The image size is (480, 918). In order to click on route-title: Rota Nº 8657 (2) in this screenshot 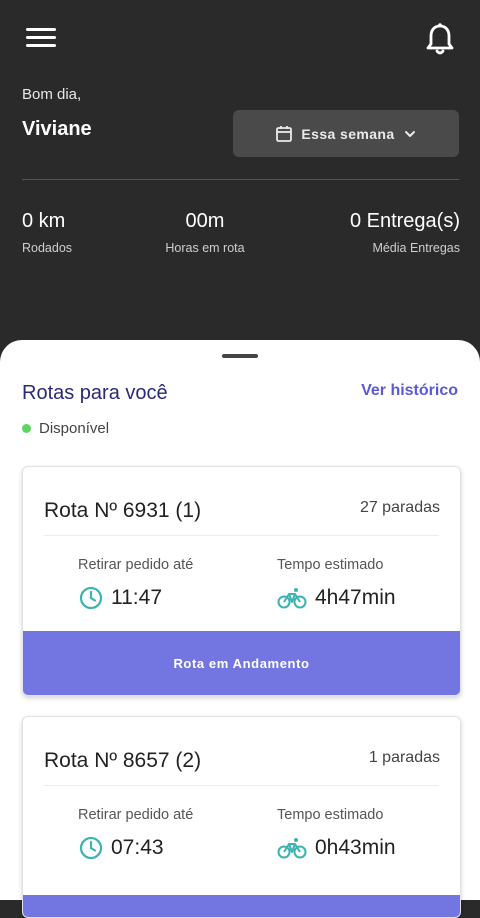, I will do `click(123, 760)`.